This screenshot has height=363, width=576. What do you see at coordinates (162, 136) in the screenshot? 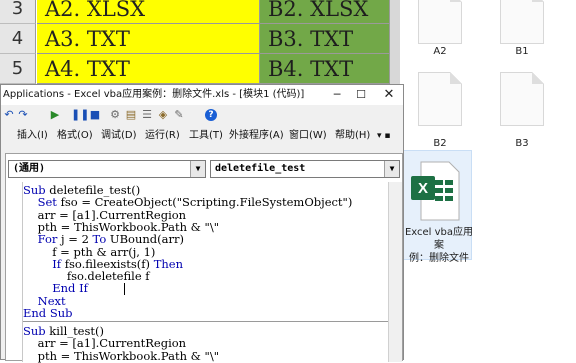
I see `menu-run: 运行(R)` at bounding box center [162, 136].